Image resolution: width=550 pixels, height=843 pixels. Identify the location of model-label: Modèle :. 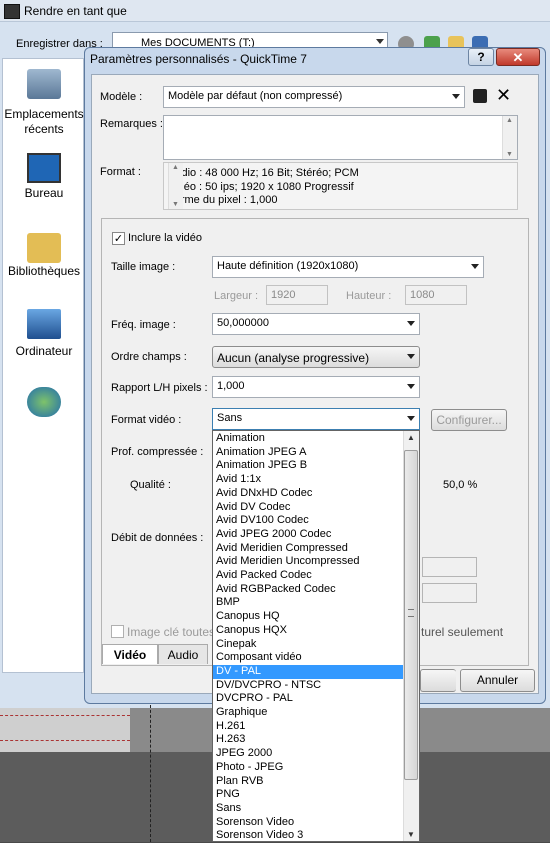
(121, 97).